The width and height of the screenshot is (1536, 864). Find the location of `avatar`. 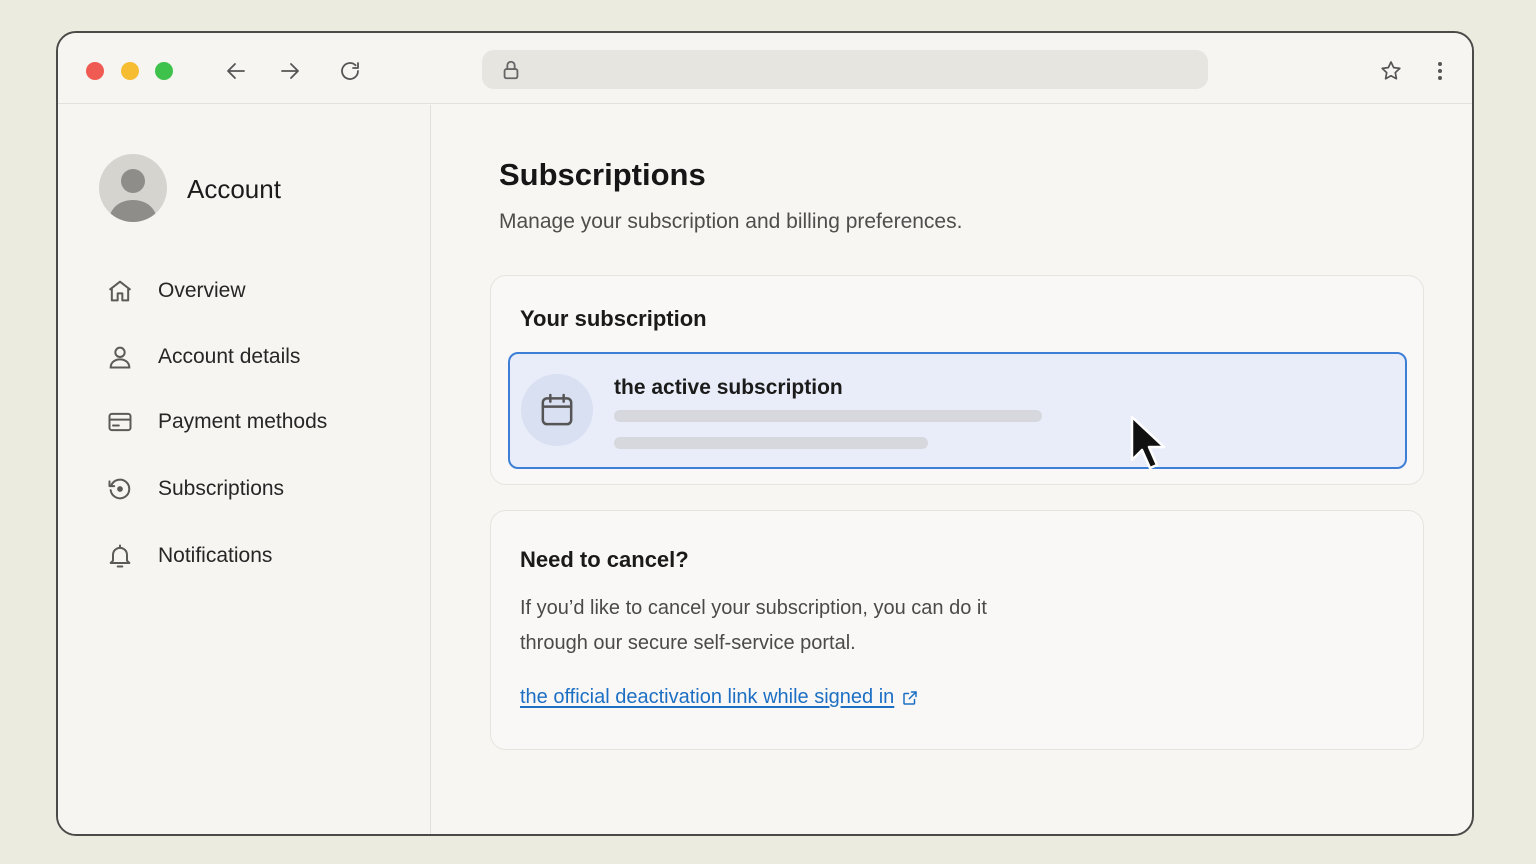

avatar is located at coordinates (133, 188).